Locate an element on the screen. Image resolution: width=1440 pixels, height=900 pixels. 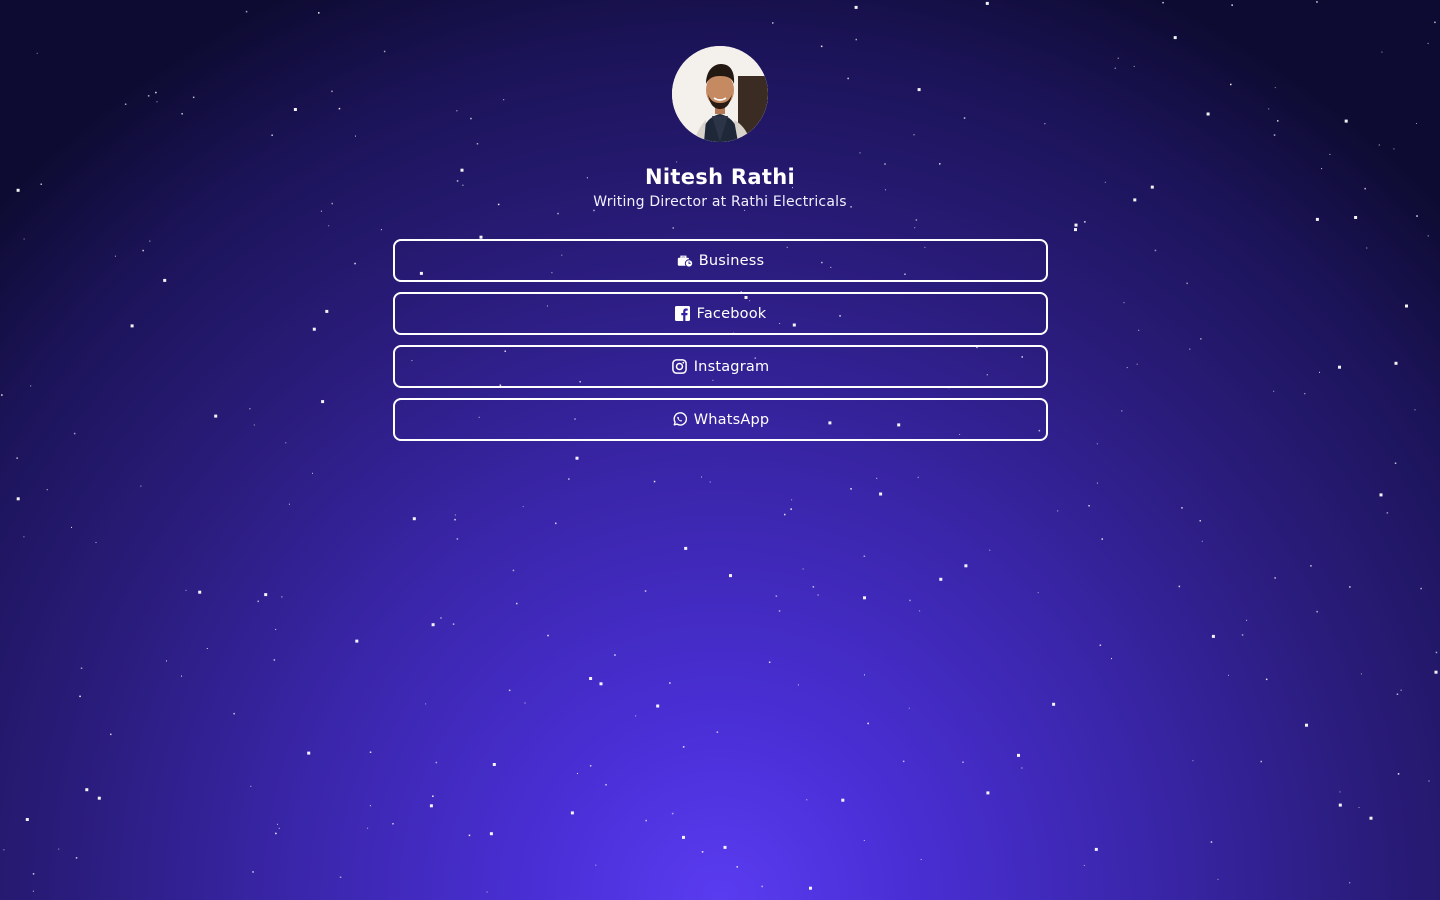
profile-name: Nitesh Rathi is located at coordinates (720, 177).